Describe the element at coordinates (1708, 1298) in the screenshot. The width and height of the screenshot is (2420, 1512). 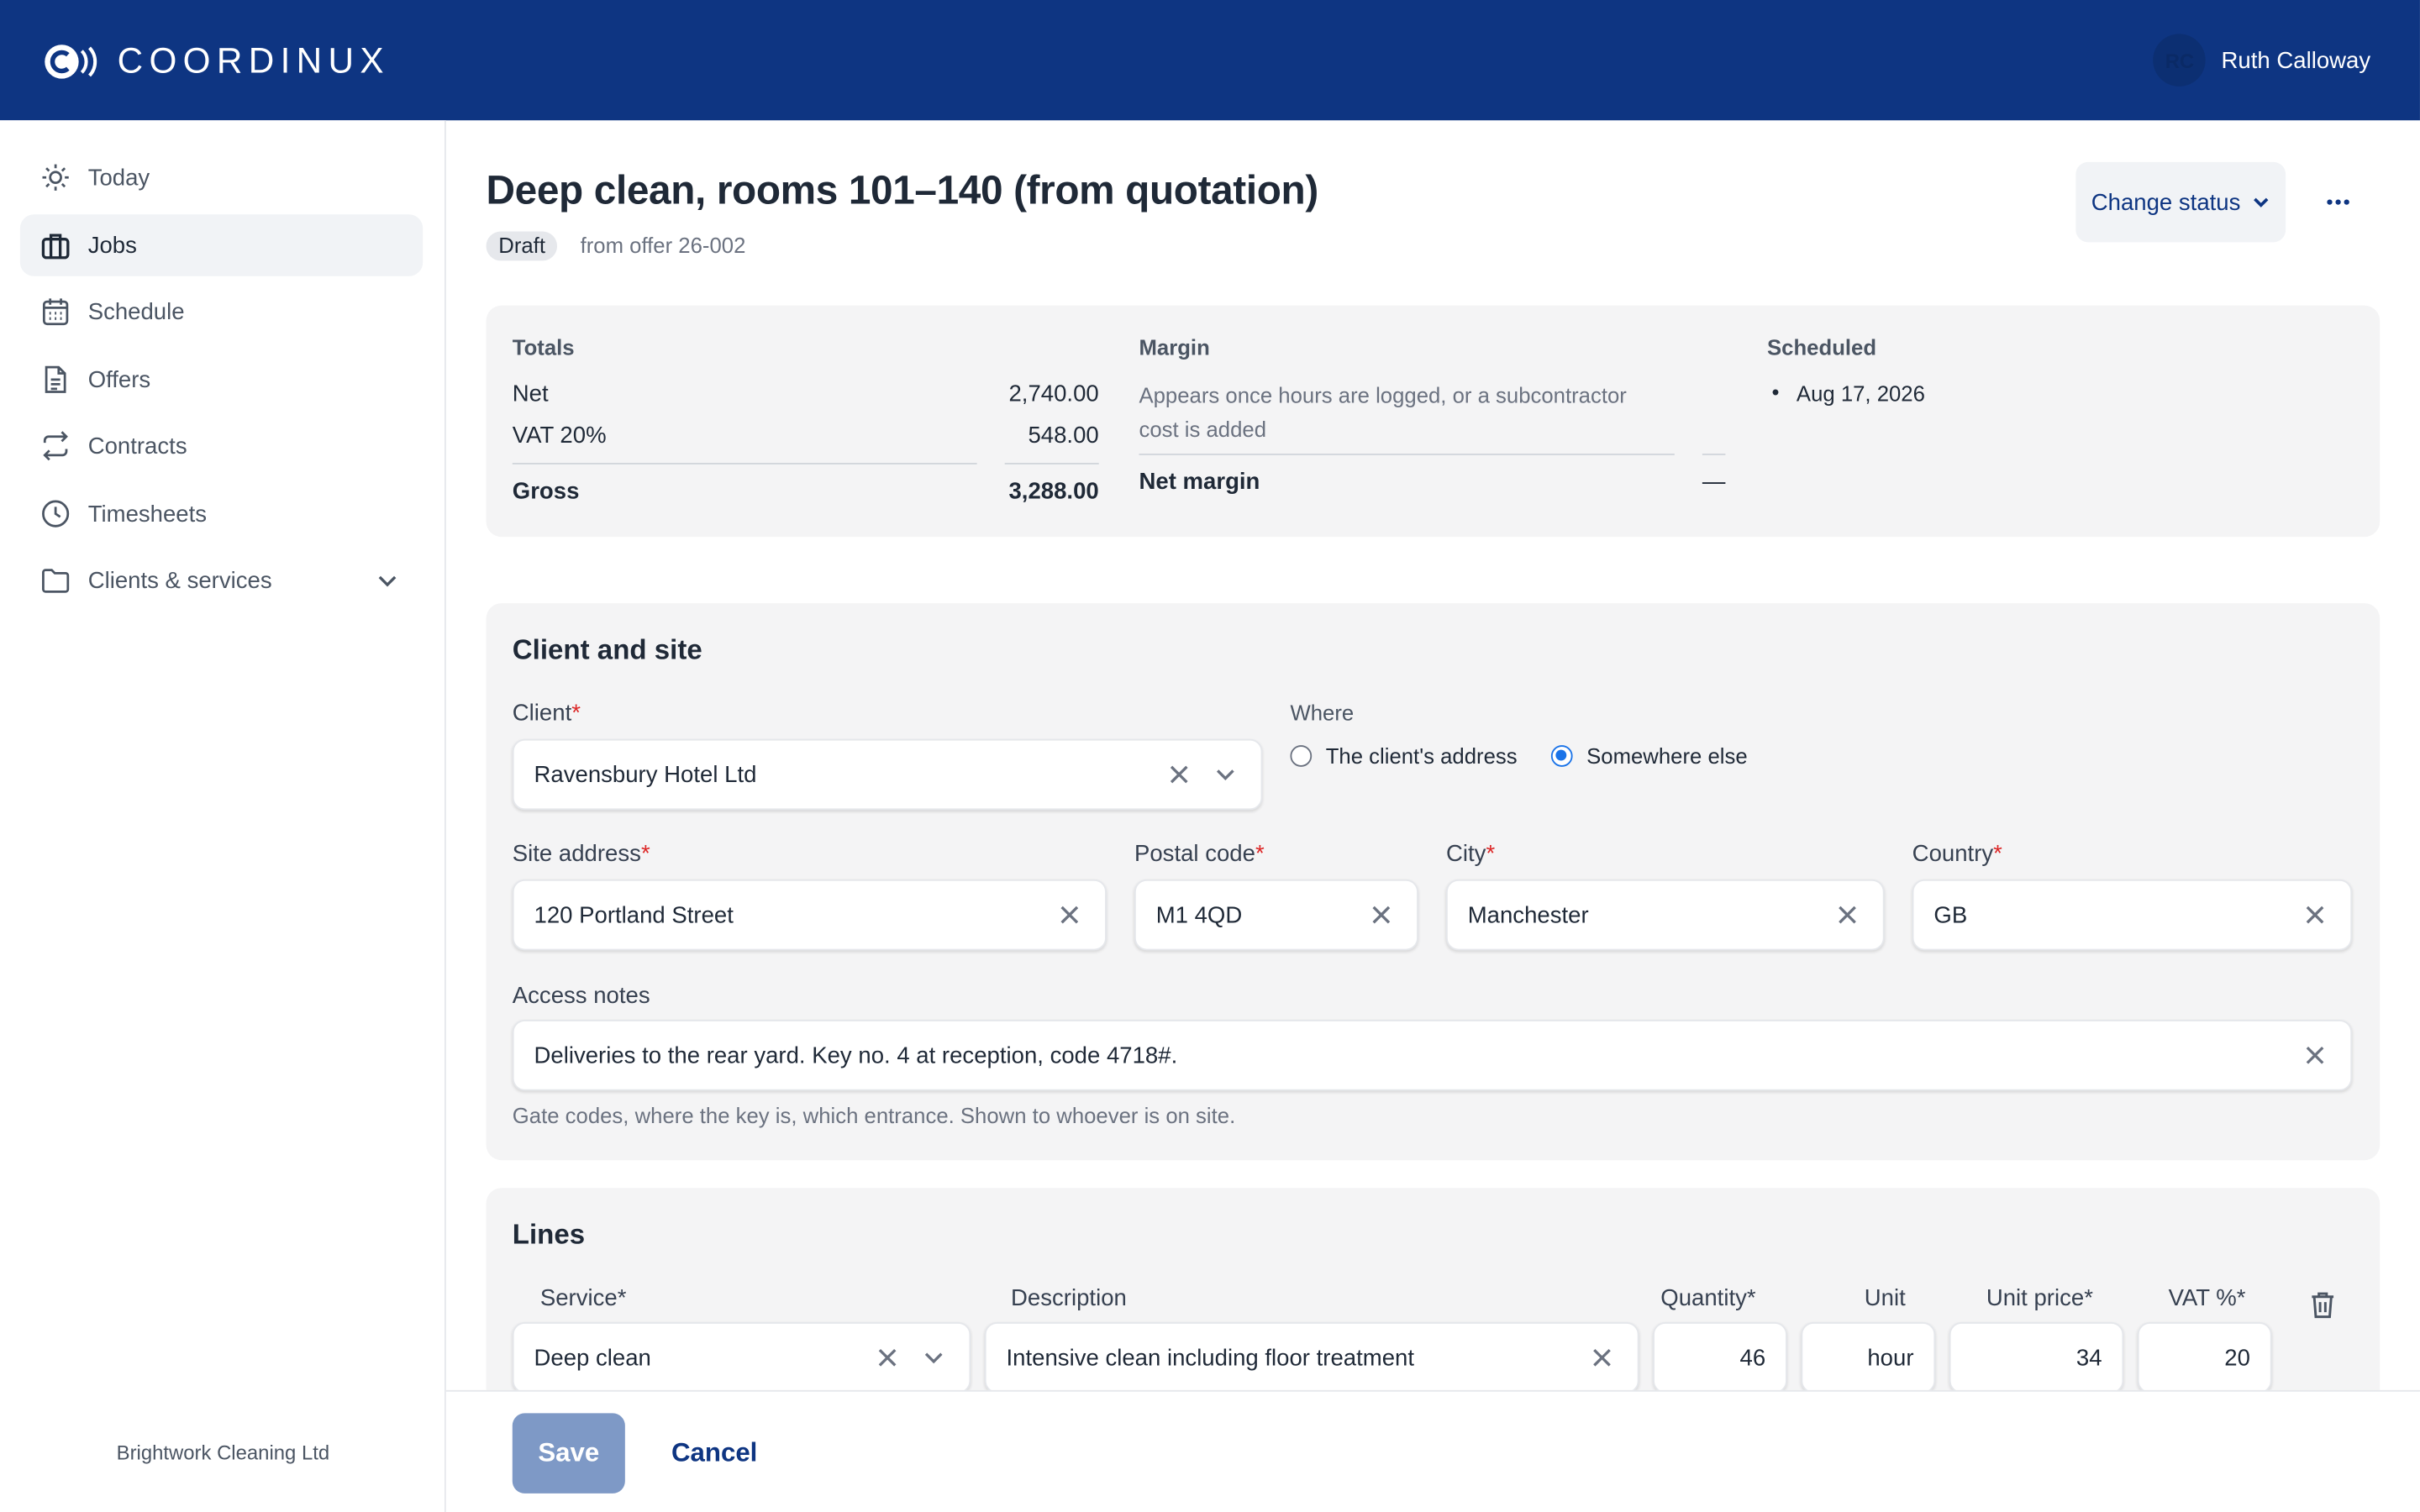
I see `column-header-quantity: Quantity*` at that location.